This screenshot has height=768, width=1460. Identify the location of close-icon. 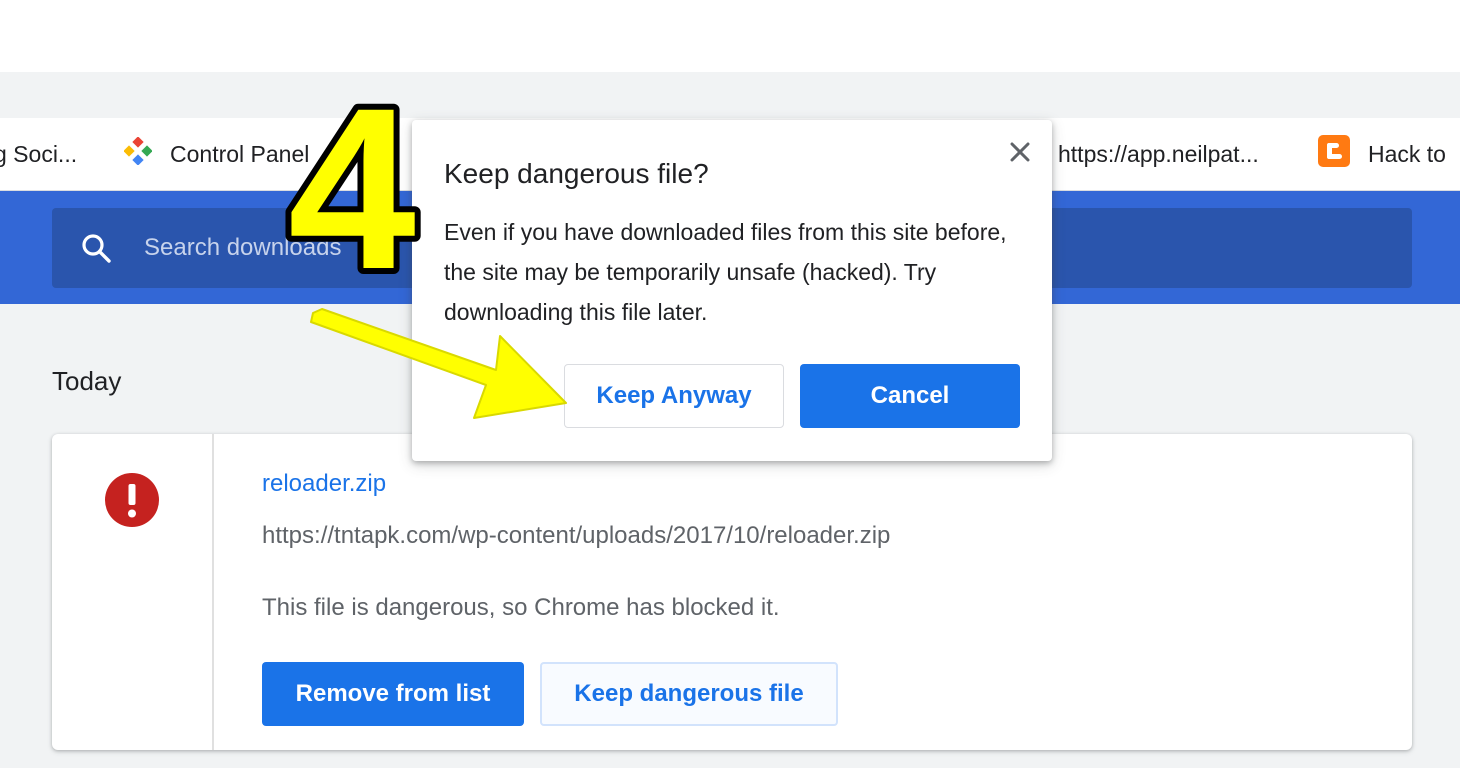
(1020, 152).